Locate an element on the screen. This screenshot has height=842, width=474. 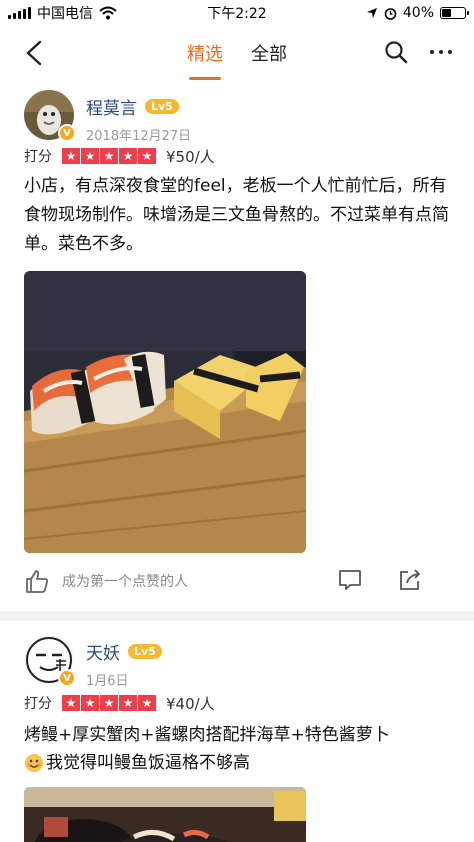
wifi-icon is located at coordinates (108, 13).